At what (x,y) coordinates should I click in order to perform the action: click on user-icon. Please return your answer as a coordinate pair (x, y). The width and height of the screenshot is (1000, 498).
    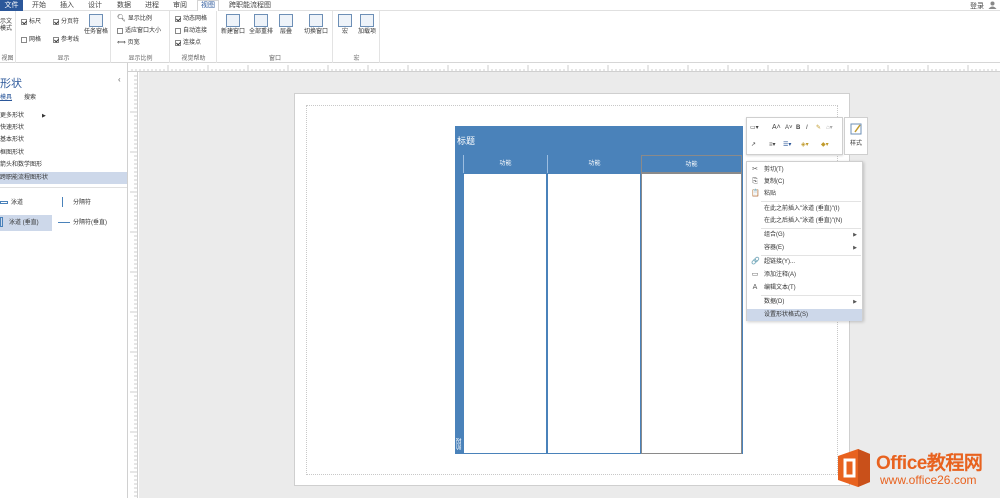
    Looking at the image, I should click on (992, 5).